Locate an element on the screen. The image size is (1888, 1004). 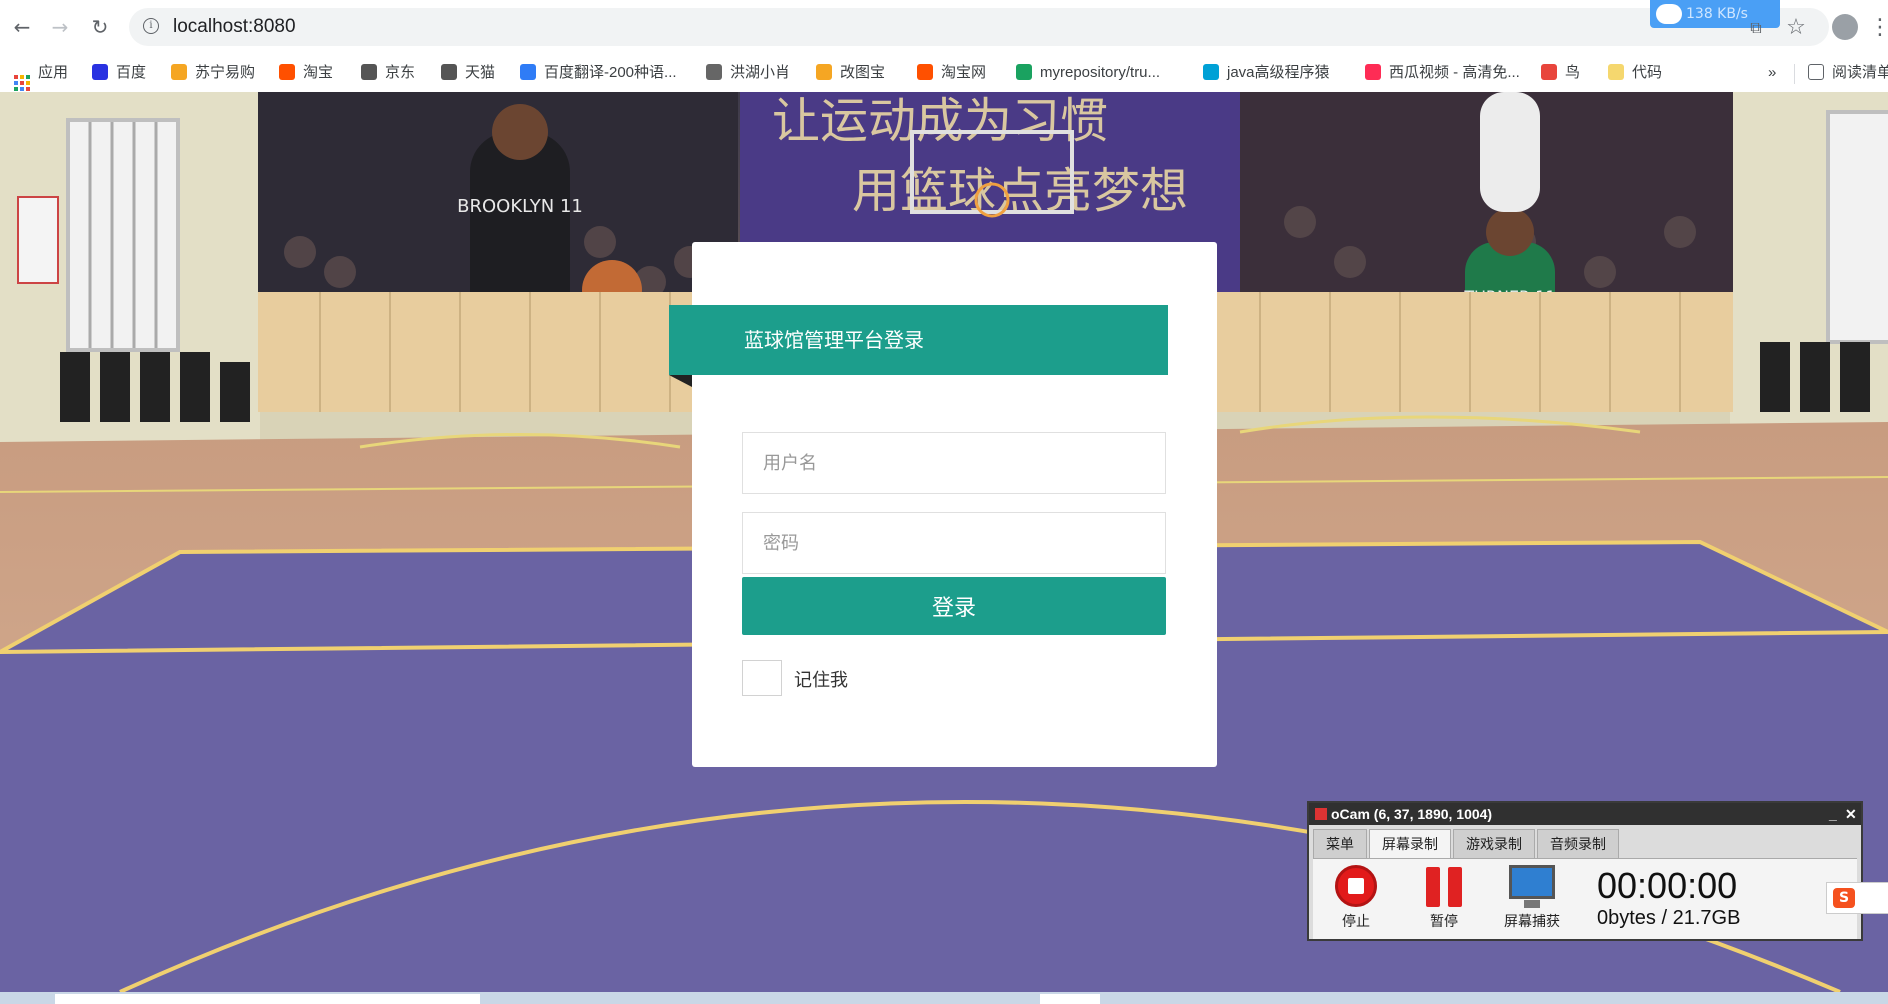
bookmark-item: 鸟 is located at coordinates (1560, 73).